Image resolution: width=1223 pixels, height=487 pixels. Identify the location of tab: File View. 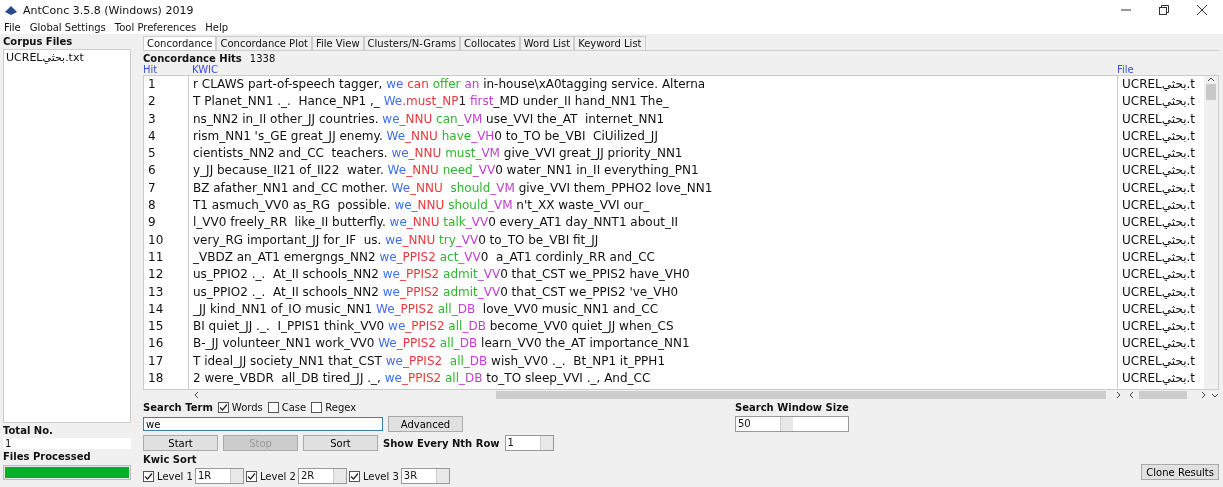
(337, 43).